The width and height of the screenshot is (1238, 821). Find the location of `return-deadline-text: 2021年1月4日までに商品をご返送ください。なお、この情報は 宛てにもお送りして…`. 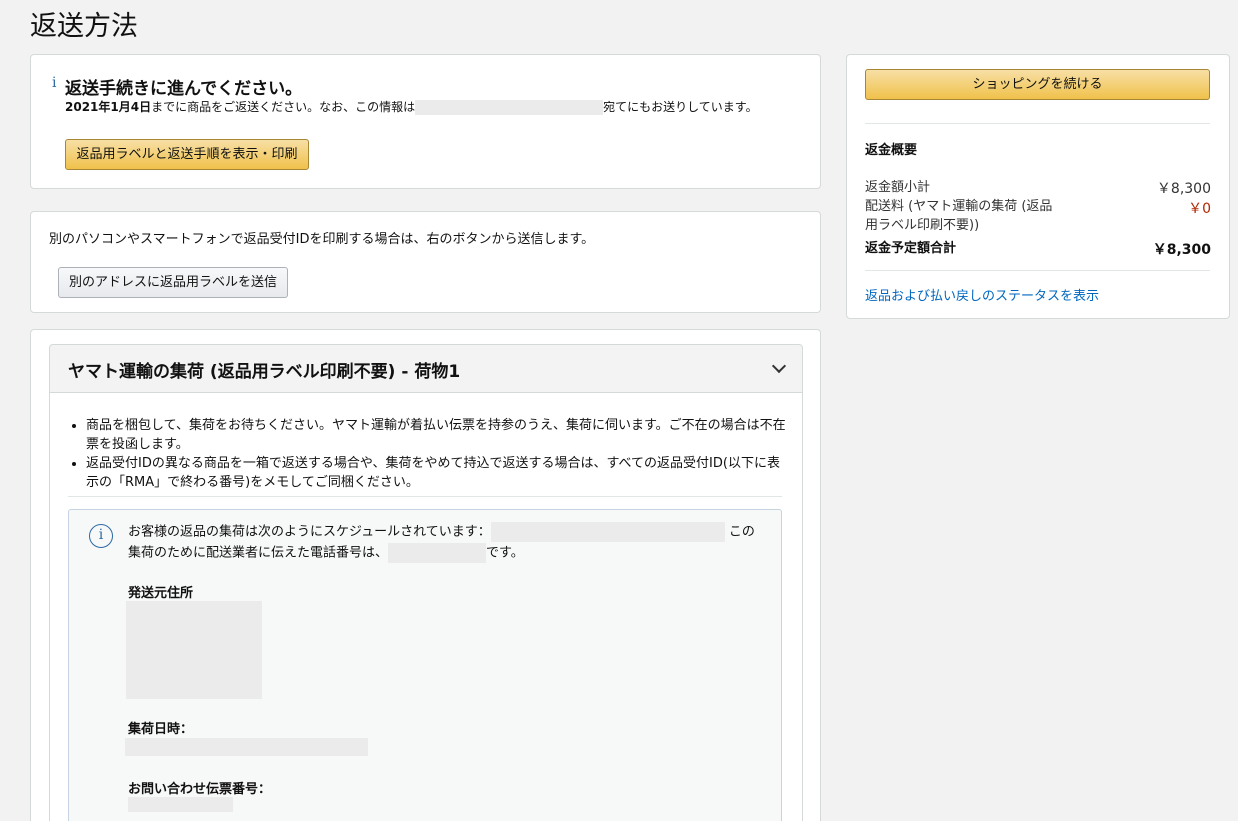

return-deadline-text: 2021年1月4日までに商品をご返送ください。なお、この情報は 宛てにもお送りして… is located at coordinates (411, 106).